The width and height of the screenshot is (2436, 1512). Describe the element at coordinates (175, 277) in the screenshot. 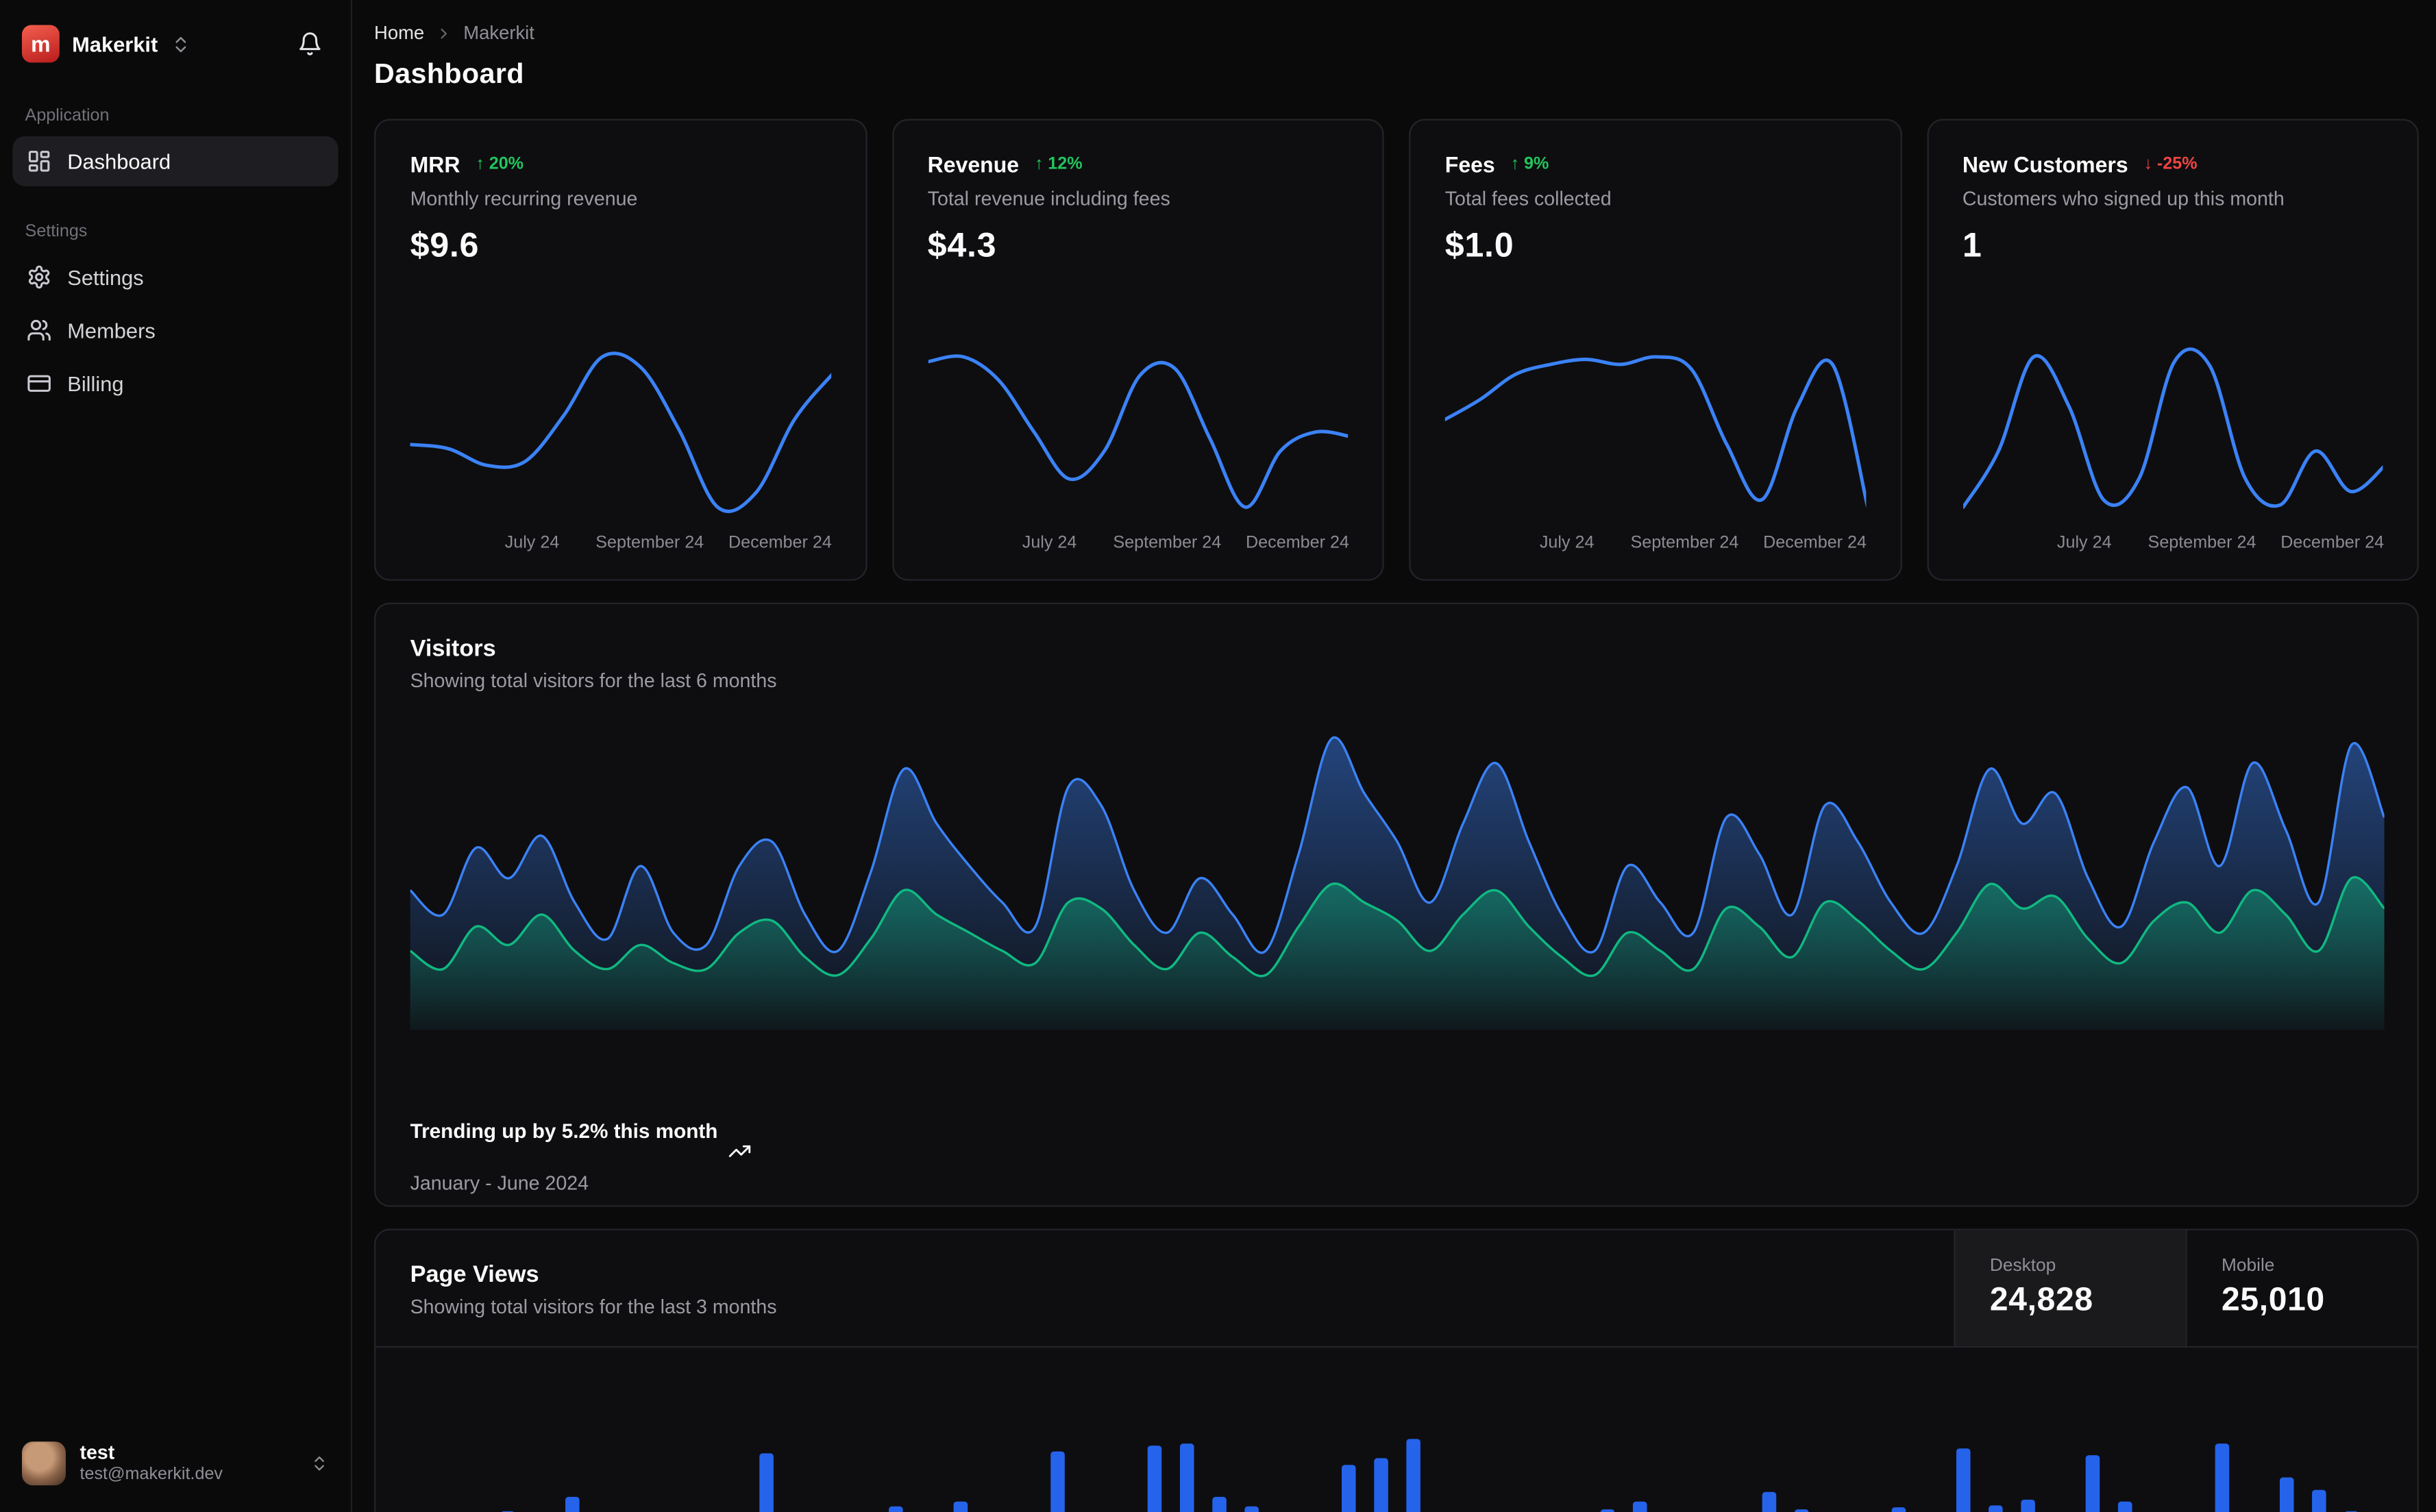

I see `sidebar-item-settings: Settings` at that location.